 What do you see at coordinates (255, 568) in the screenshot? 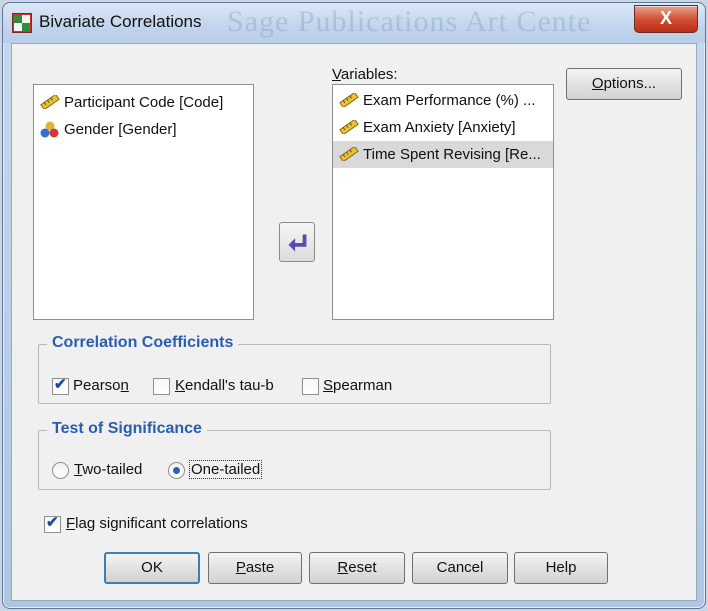
I see `paste-button: Paste` at bounding box center [255, 568].